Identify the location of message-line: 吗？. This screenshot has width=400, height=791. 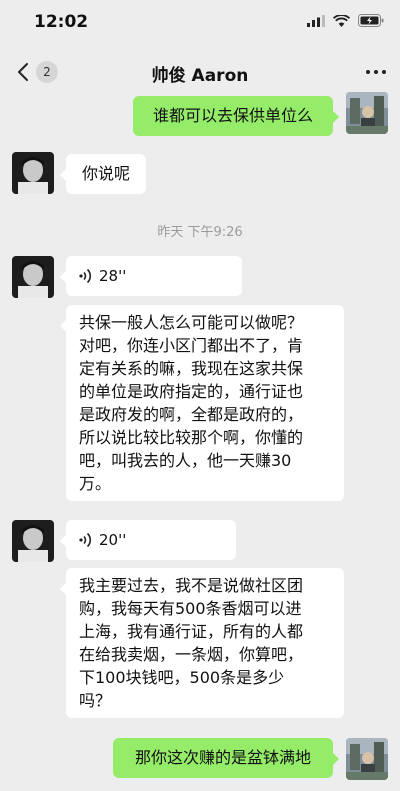
(95, 700).